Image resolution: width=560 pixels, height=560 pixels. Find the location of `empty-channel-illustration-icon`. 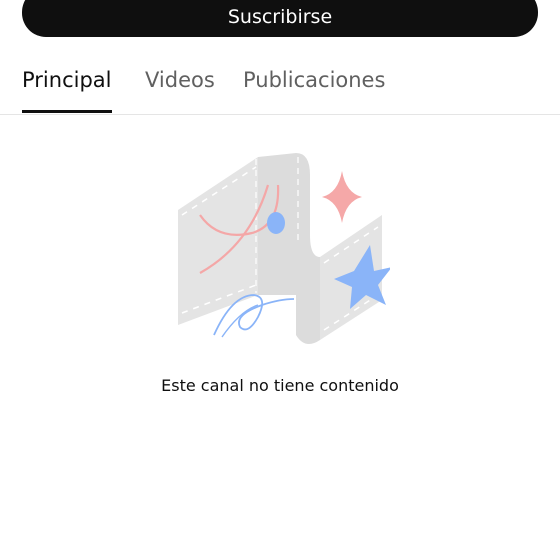

empty-channel-illustration-icon is located at coordinates (281, 247).